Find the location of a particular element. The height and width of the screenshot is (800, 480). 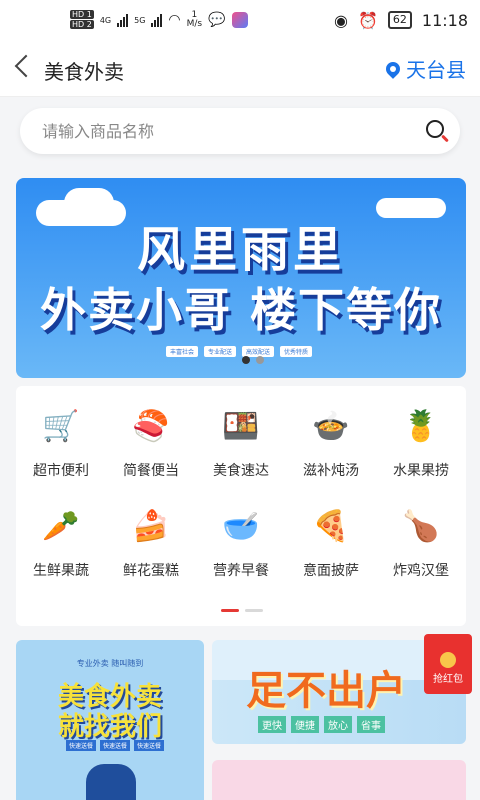

promo2-title: 足不出户 is located at coordinates (326, 691).